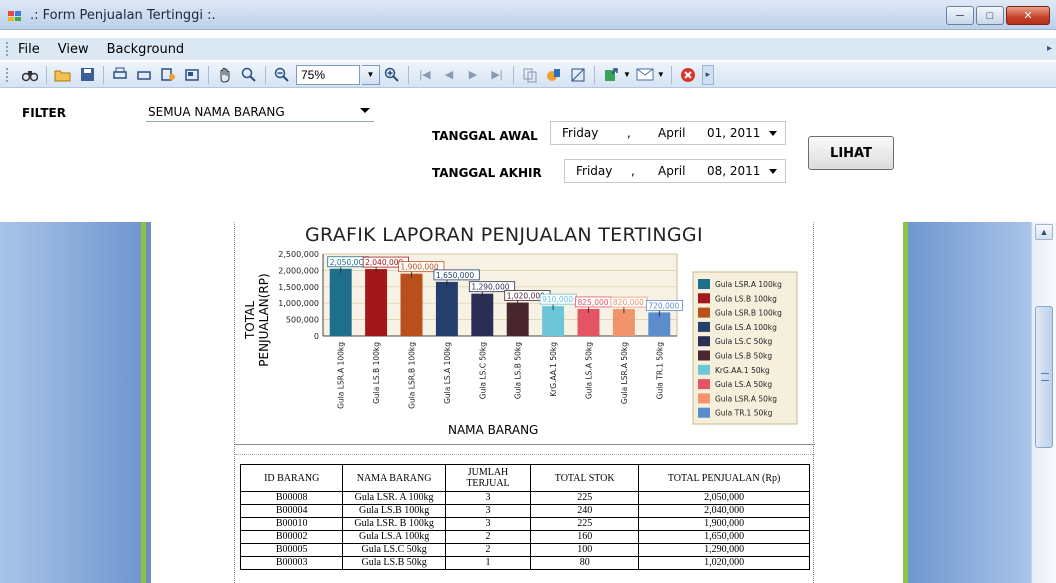 This screenshot has width=1056, height=583. Describe the element at coordinates (672, 171) in the screenshot. I see `end-date-month: April` at that location.